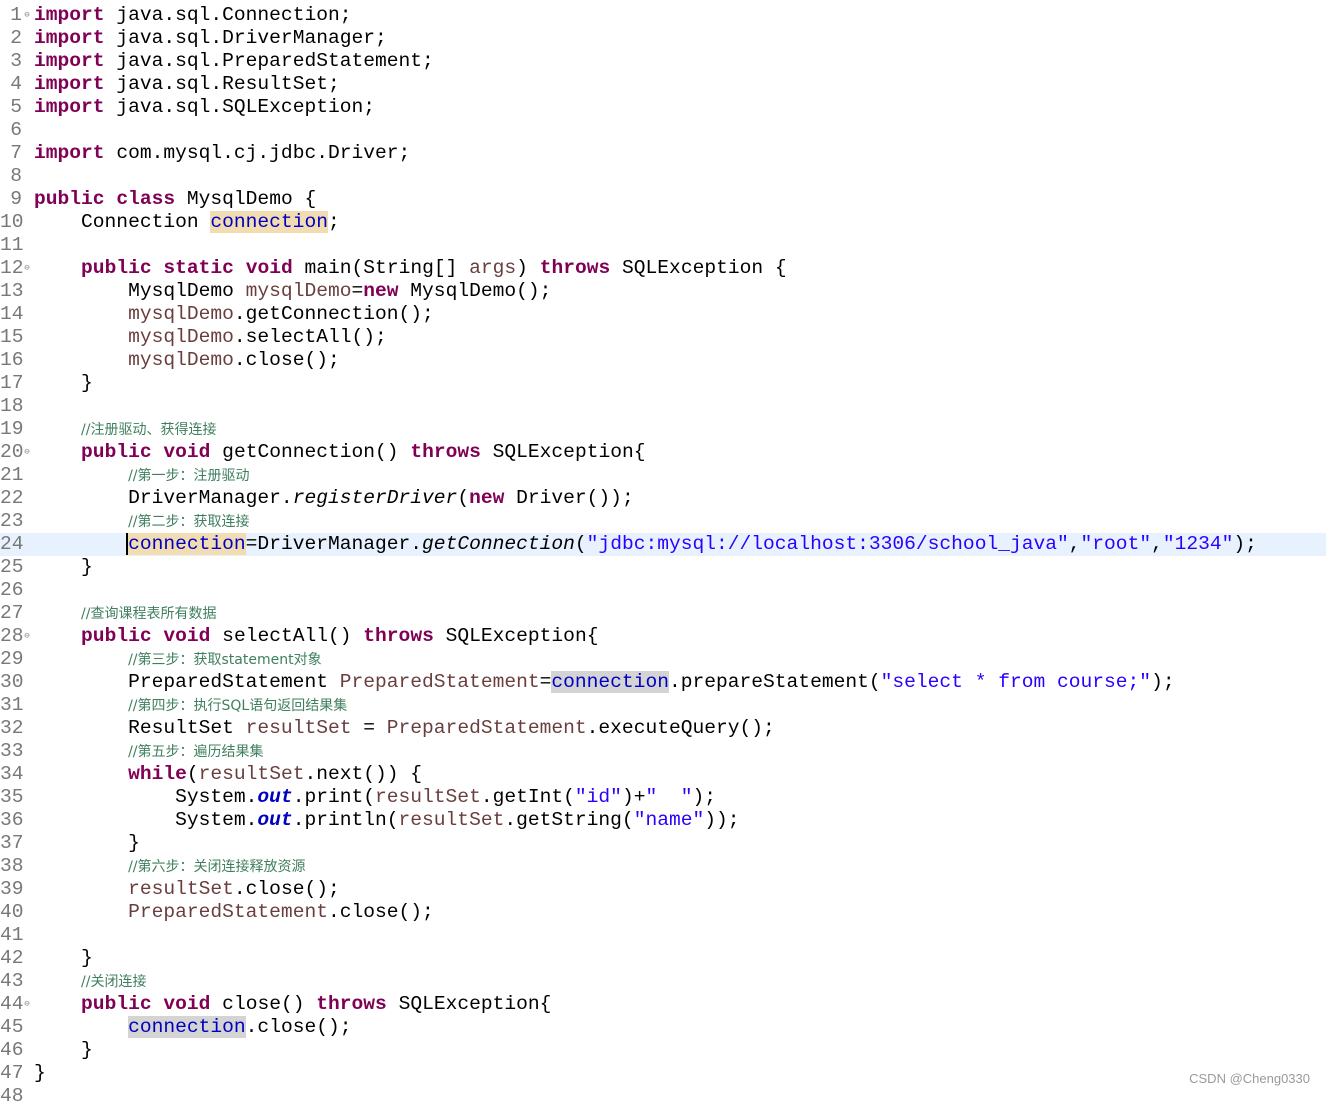 The height and width of the screenshot is (1108, 1326). What do you see at coordinates (141, 476) in the screenshot?
I see `code-text: //第一步：注册驱动` at bounding box center [141, 476].